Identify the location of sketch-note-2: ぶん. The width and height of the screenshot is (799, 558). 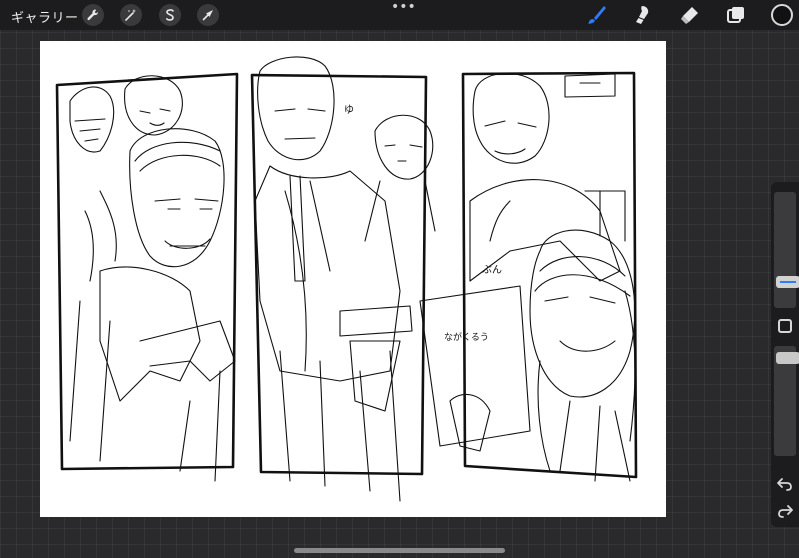
(492, 270).